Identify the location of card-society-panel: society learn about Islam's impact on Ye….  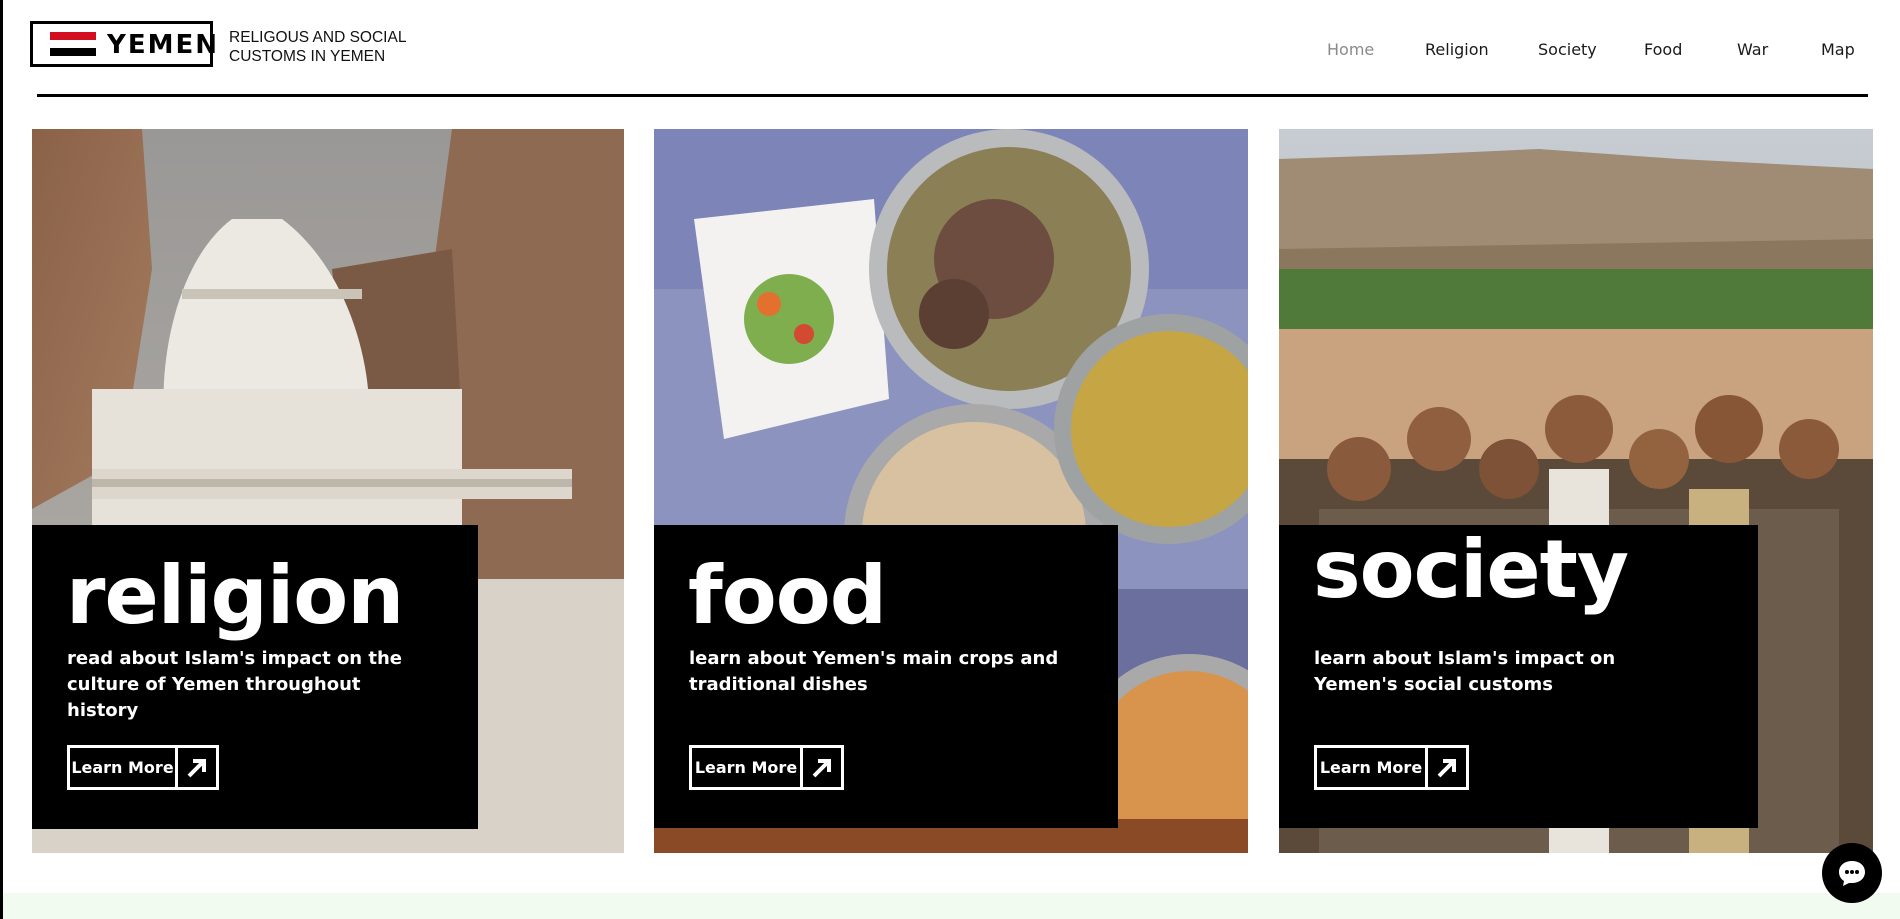
(1518, 676).